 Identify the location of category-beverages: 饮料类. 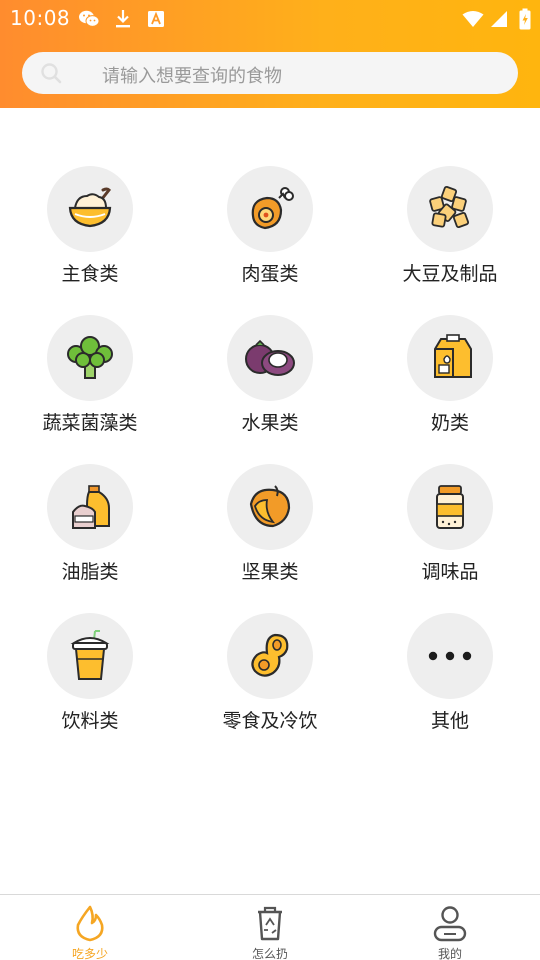
(90, 687).